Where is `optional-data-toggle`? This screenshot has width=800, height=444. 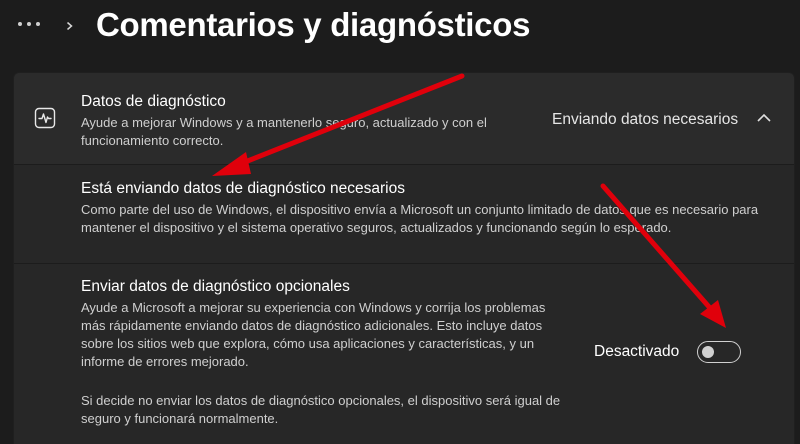
optional-data-toggle is located at coordinates (719, 352).